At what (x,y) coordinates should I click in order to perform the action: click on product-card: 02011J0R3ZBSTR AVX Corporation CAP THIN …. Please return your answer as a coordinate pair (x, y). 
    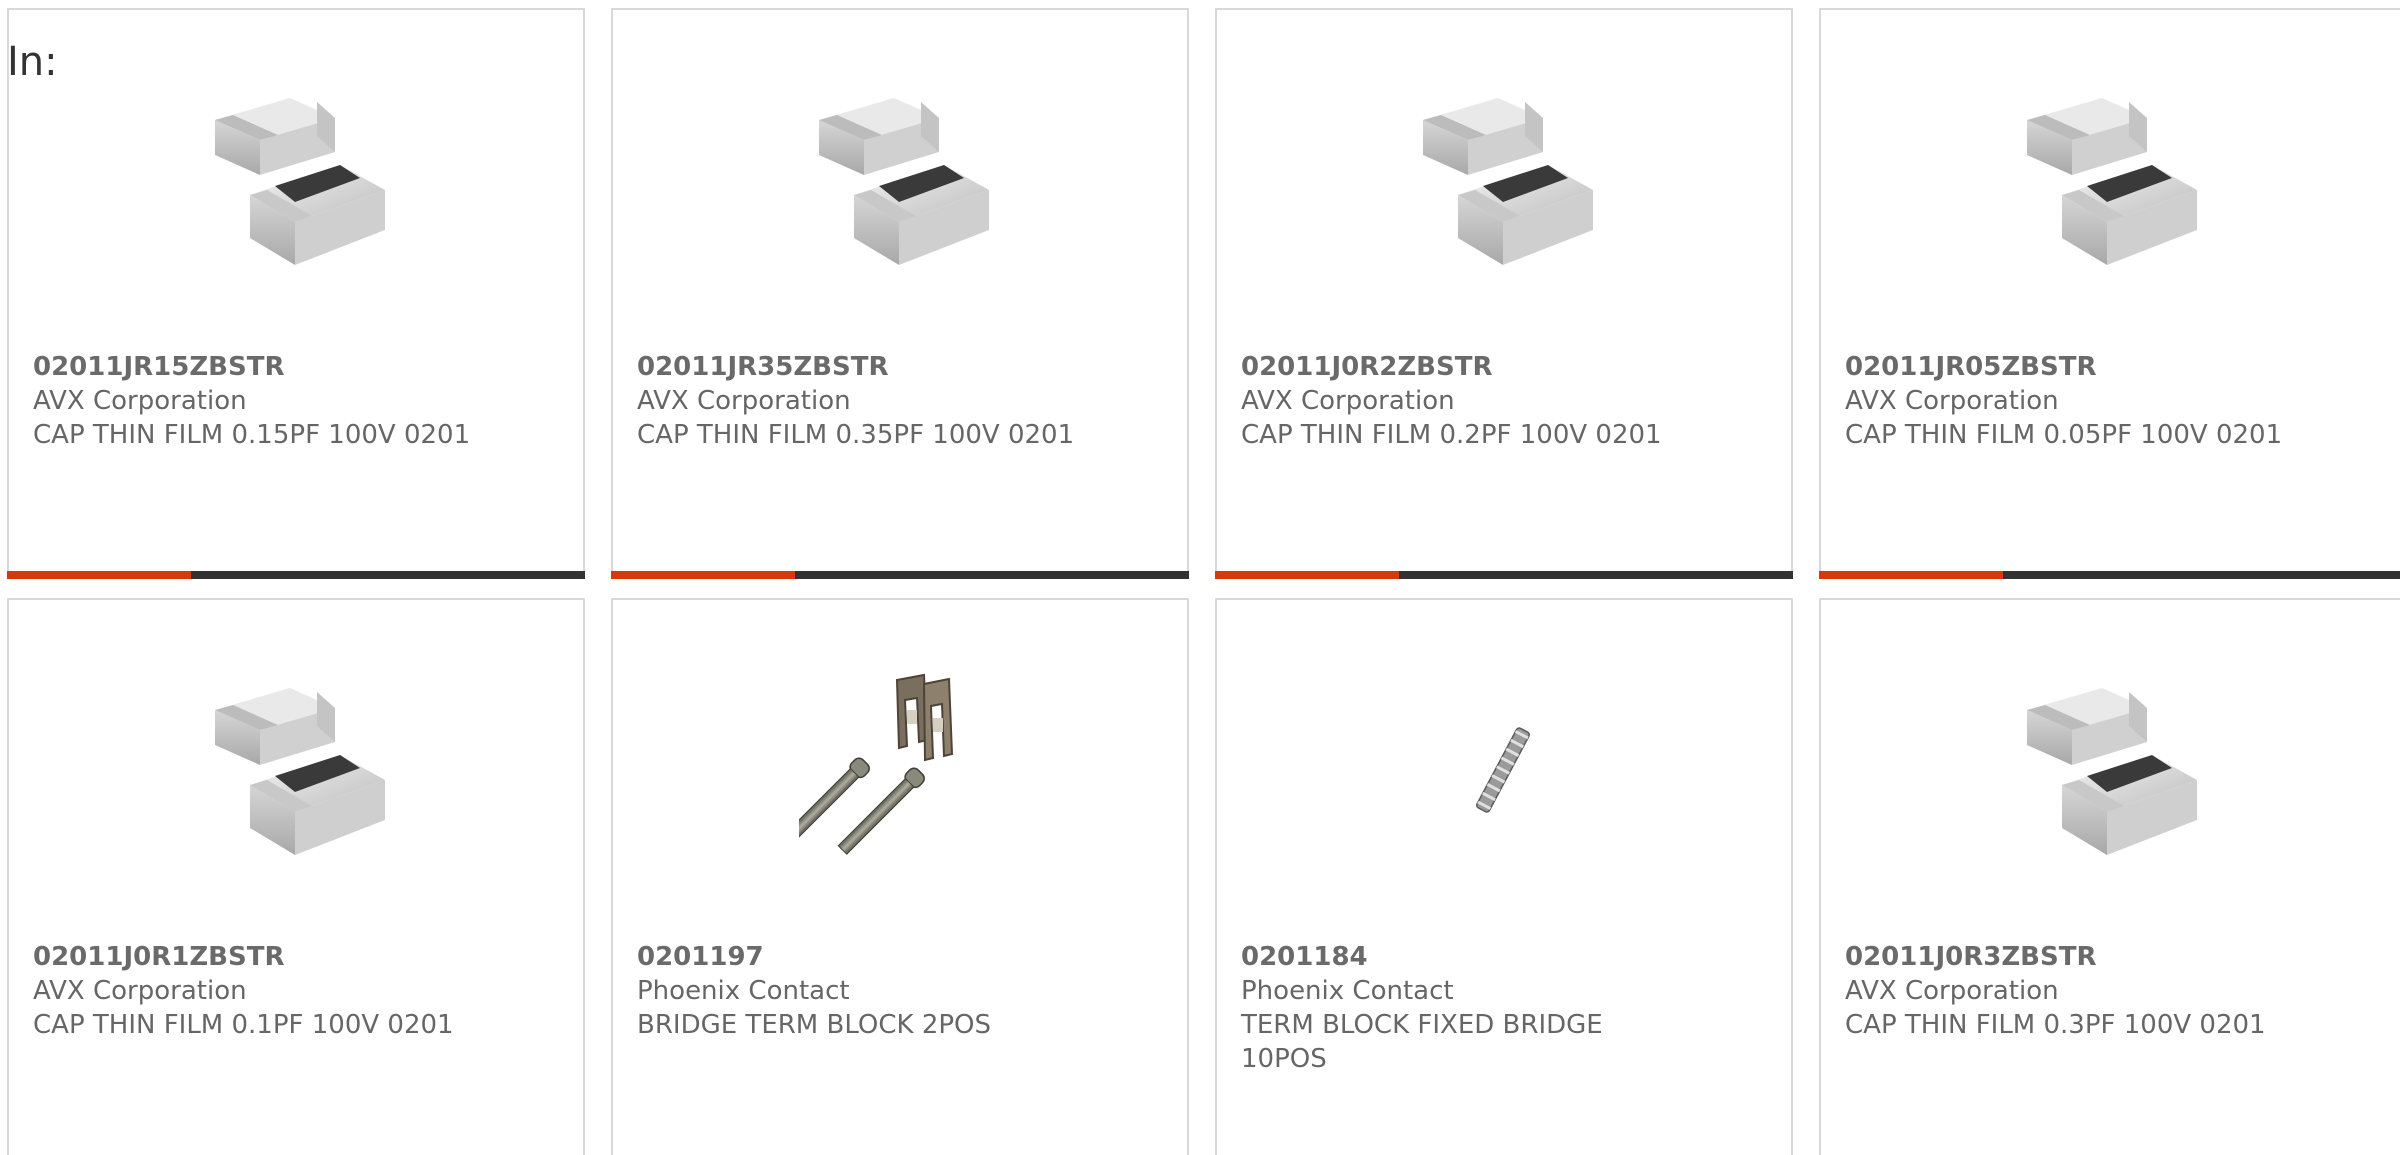
    Looking at the image, I should click on (2109, 876).